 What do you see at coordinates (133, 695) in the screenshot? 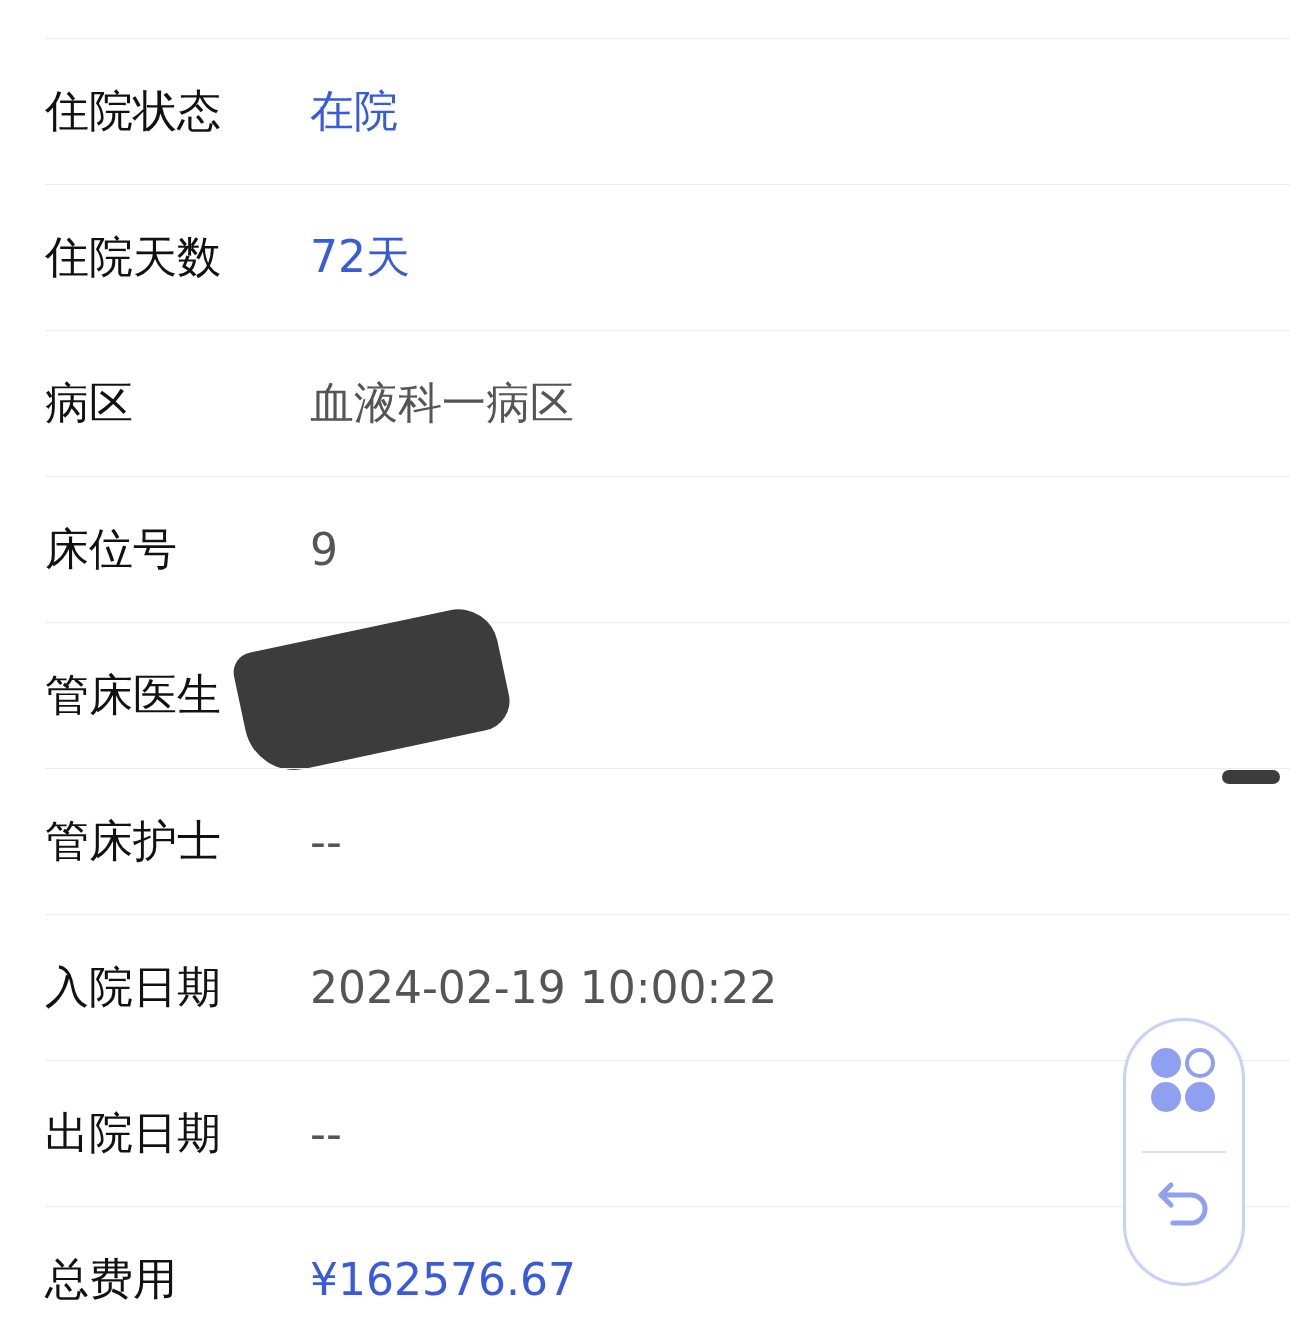
I see `field-label: 管床医生` at bounding box center [133, 695].